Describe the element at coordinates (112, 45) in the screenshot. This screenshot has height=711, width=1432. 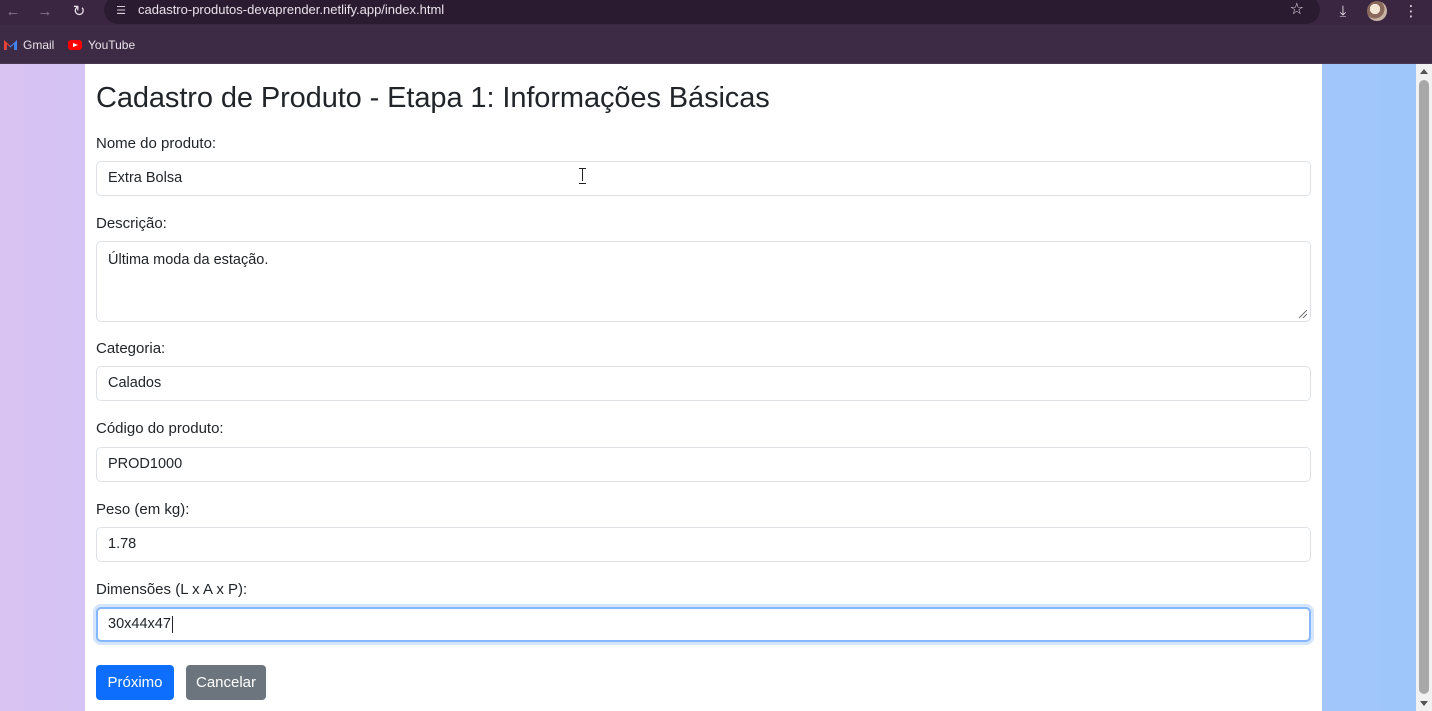
I see `bookmark-label: YouTube` at that location.